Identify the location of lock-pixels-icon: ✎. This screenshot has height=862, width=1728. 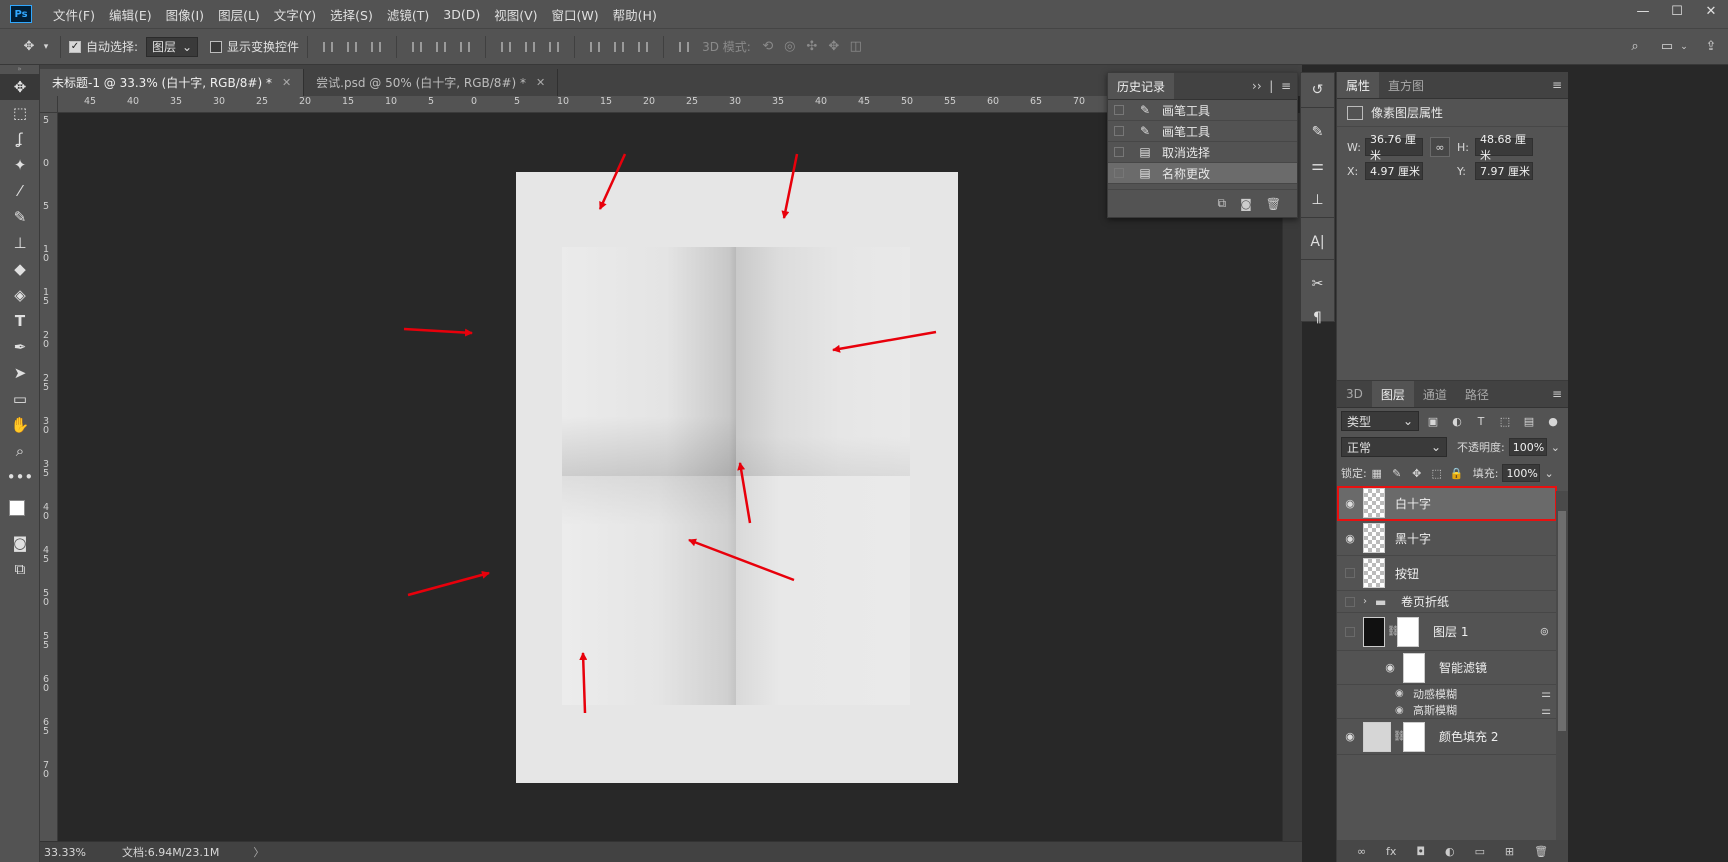
(1397, 473).